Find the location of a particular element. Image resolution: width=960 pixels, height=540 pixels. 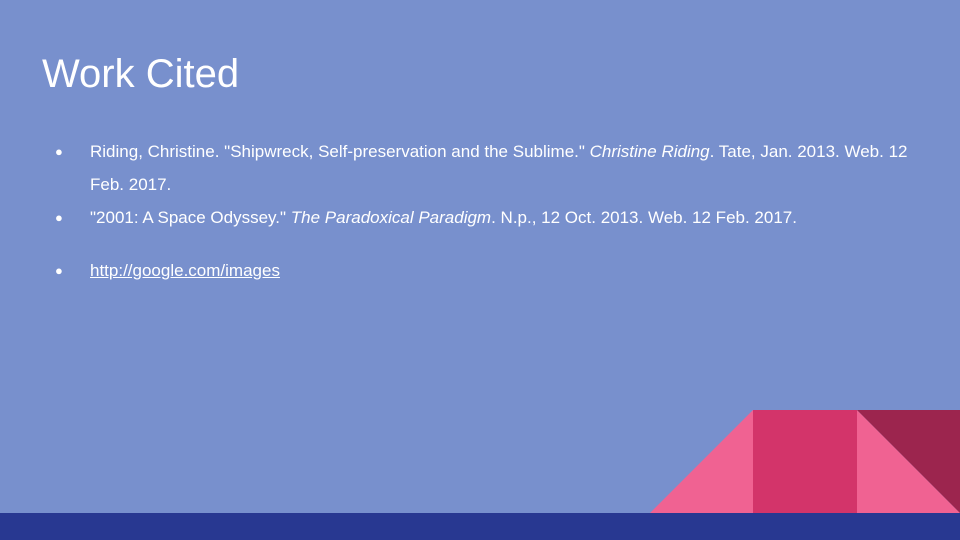

magenta-square is located at coordinates (805, 461).